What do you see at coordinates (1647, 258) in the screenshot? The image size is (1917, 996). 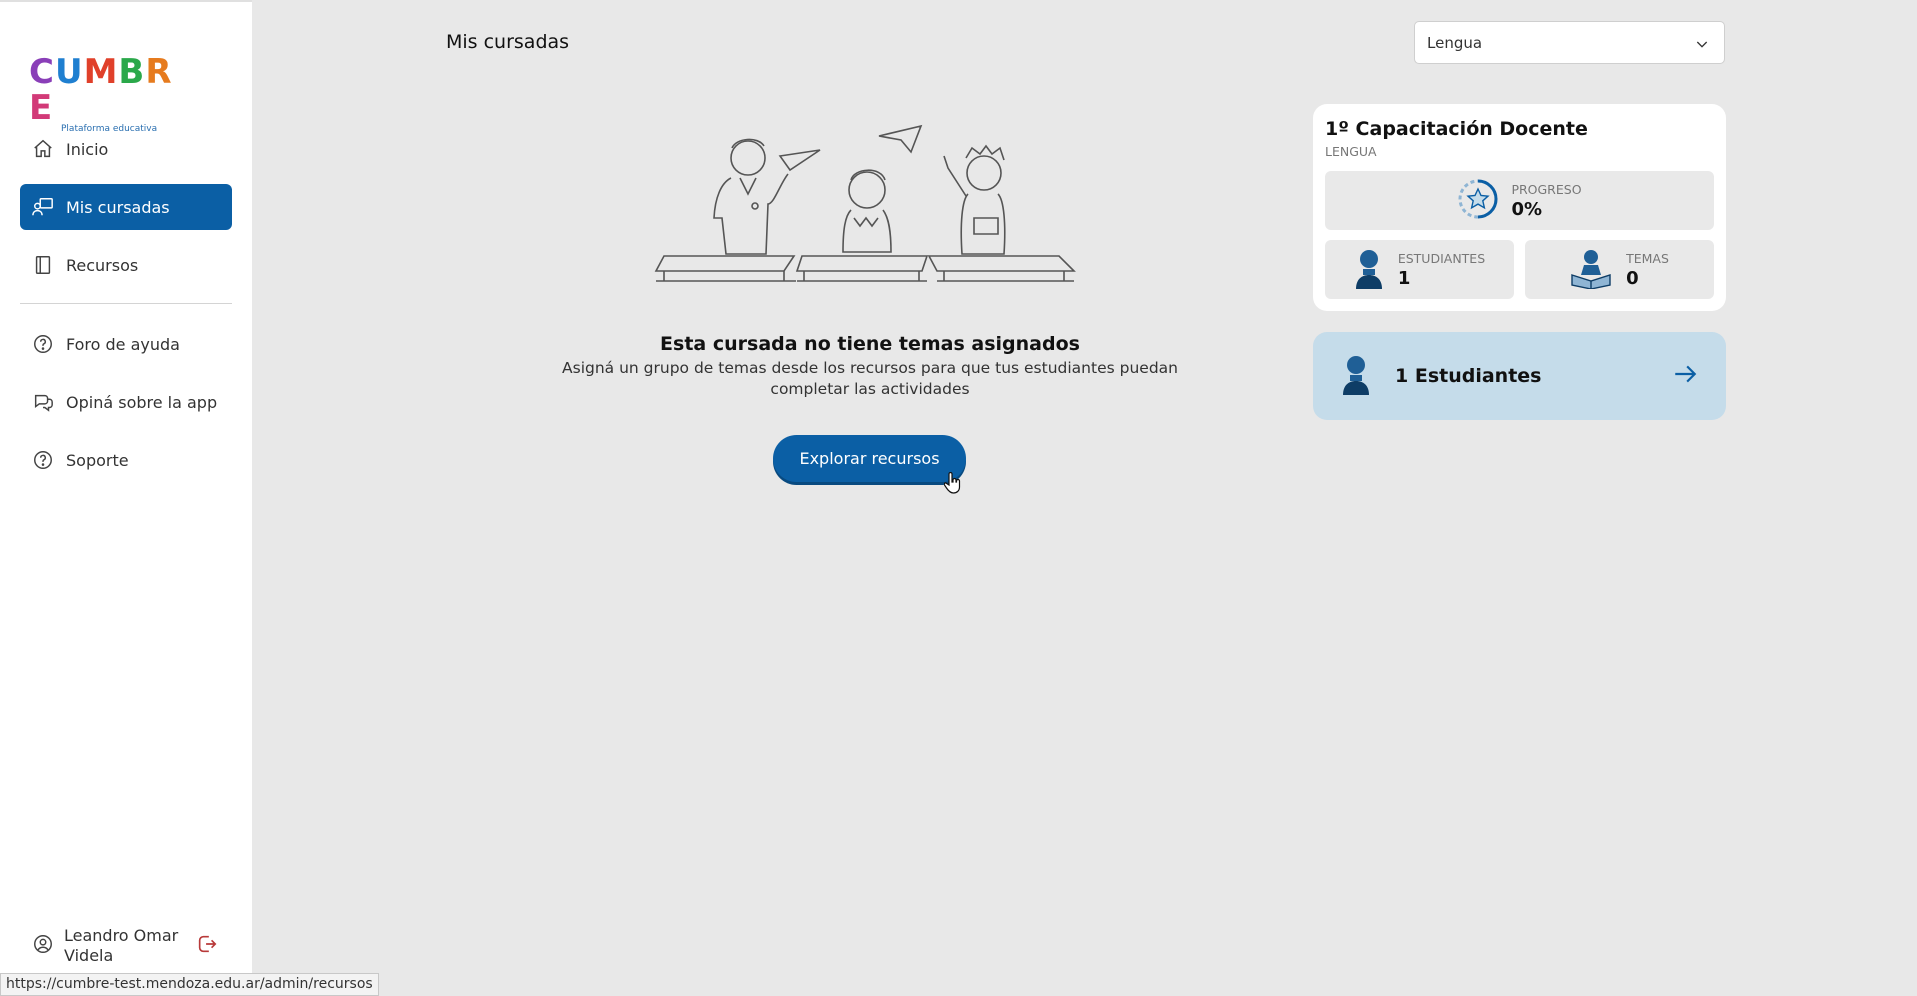 I see `topics-label: TEMAS` at bounding box center [1647, 258].